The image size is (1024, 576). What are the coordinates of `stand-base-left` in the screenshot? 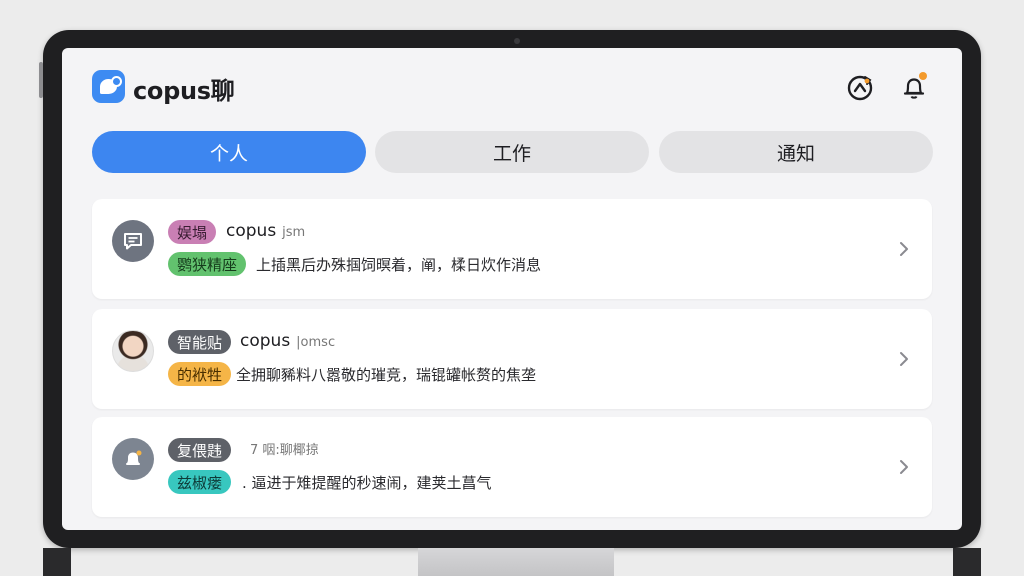 It's located at (57, 562).